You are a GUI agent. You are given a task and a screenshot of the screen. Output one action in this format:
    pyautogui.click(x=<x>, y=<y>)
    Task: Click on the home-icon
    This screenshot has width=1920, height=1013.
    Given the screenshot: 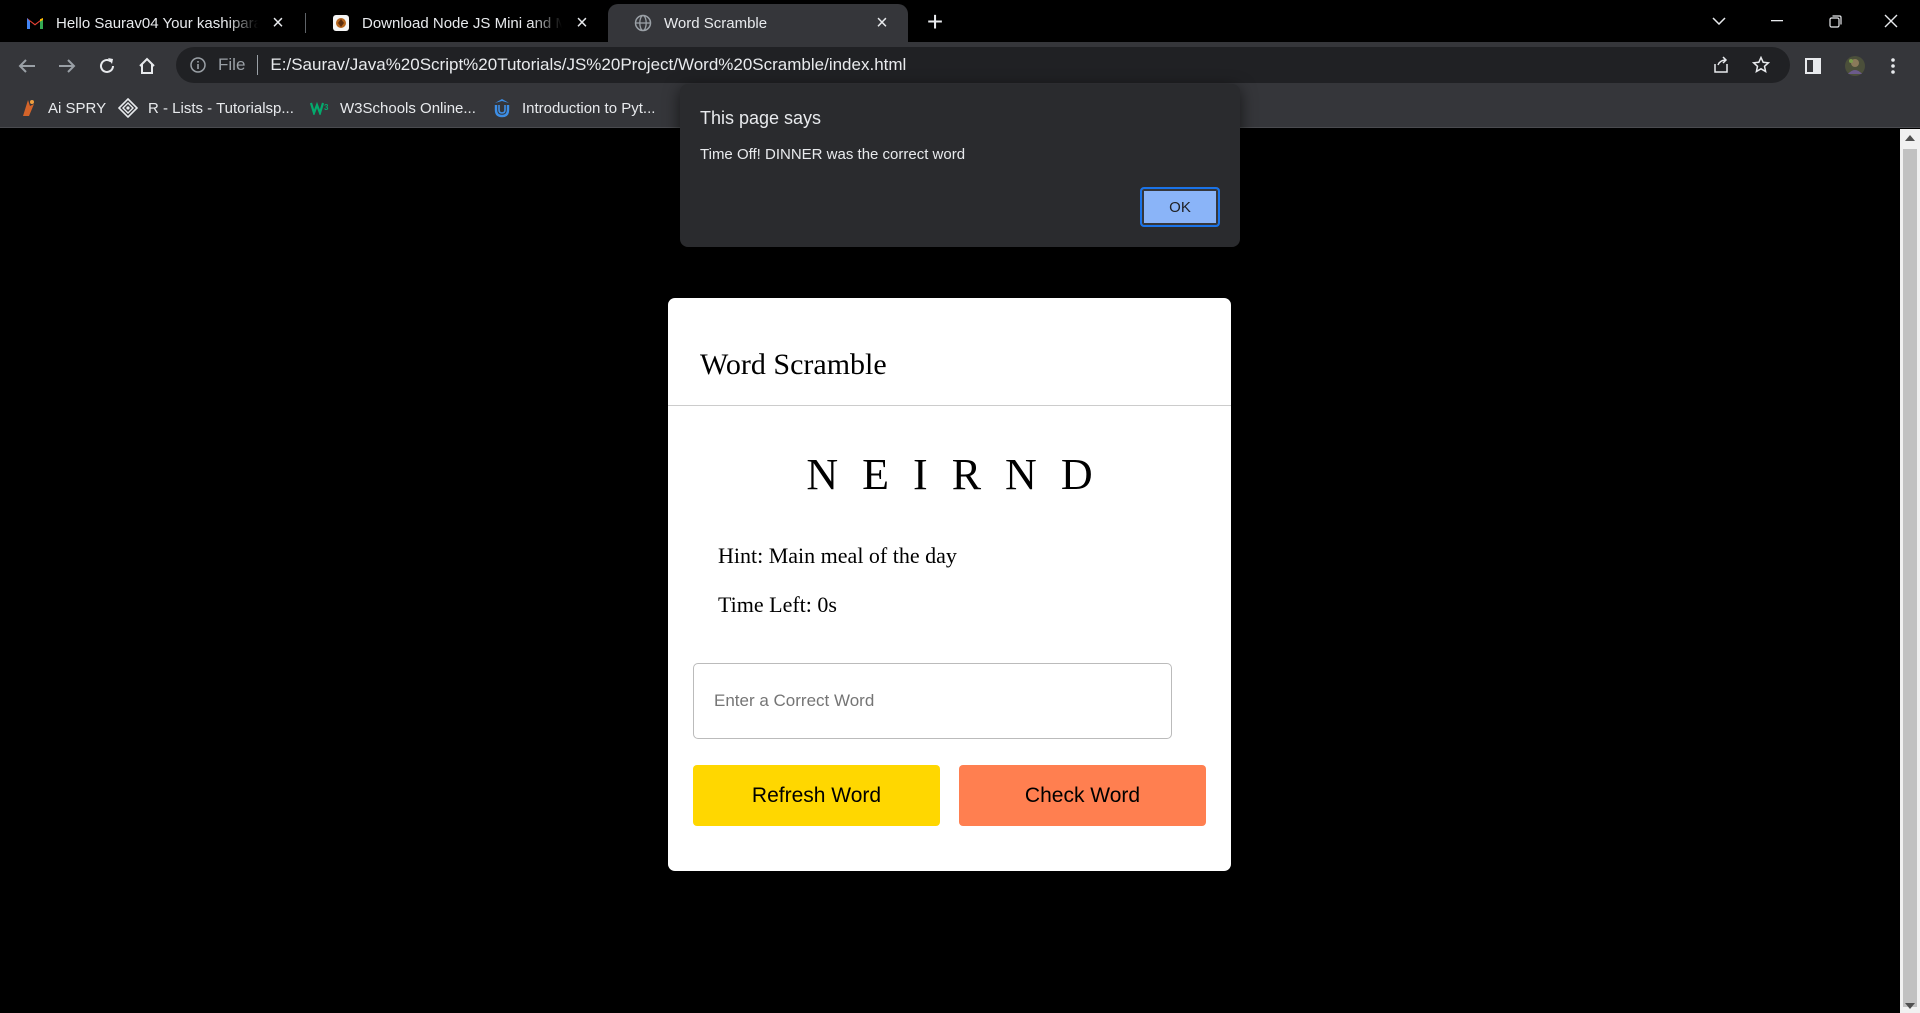 What is the action you would take?
    pyautogui.click(x=147, y=65)
    